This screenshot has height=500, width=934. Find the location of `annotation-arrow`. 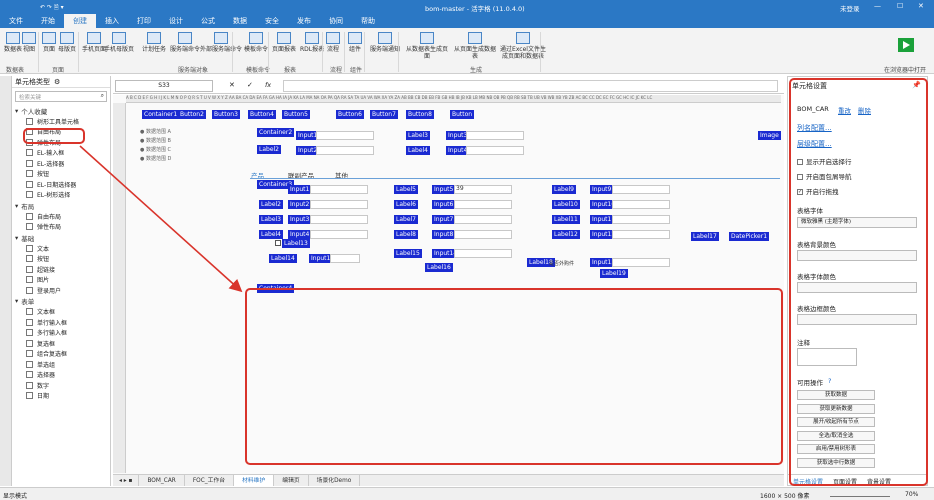

annotation-arrow is located at coordinates (161, 219).